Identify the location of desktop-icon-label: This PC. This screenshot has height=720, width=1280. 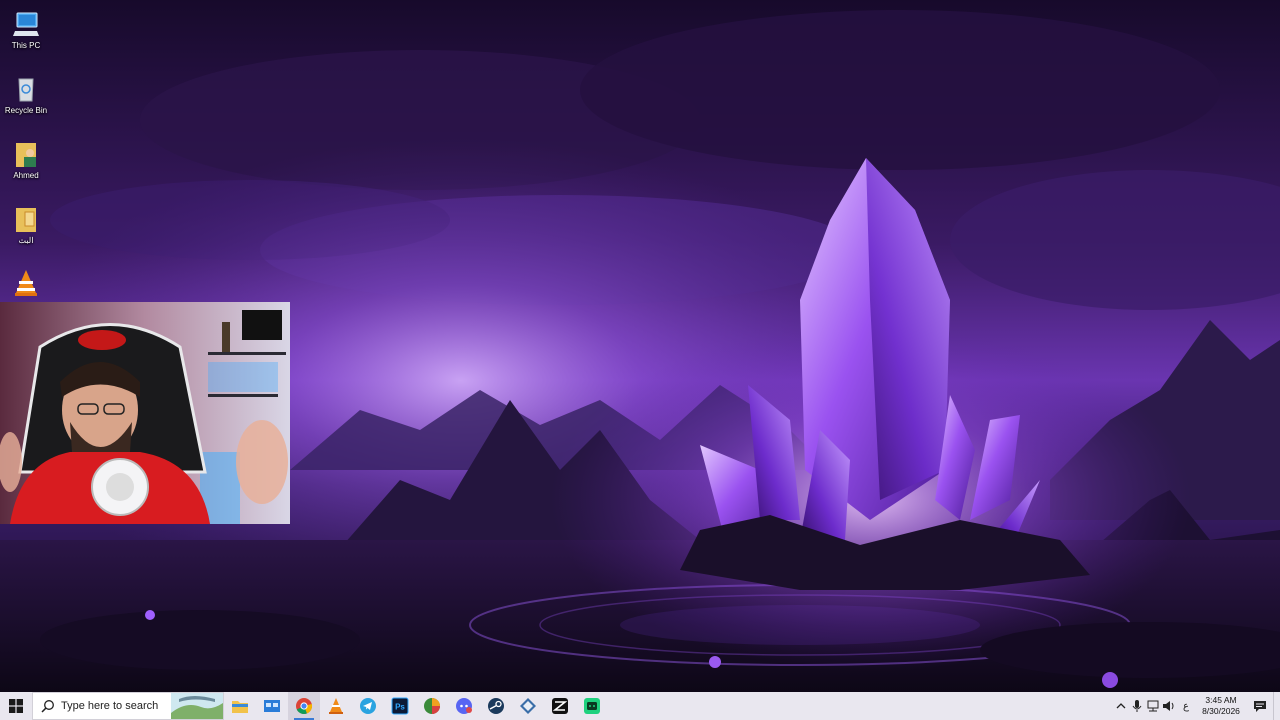
(26, 45).